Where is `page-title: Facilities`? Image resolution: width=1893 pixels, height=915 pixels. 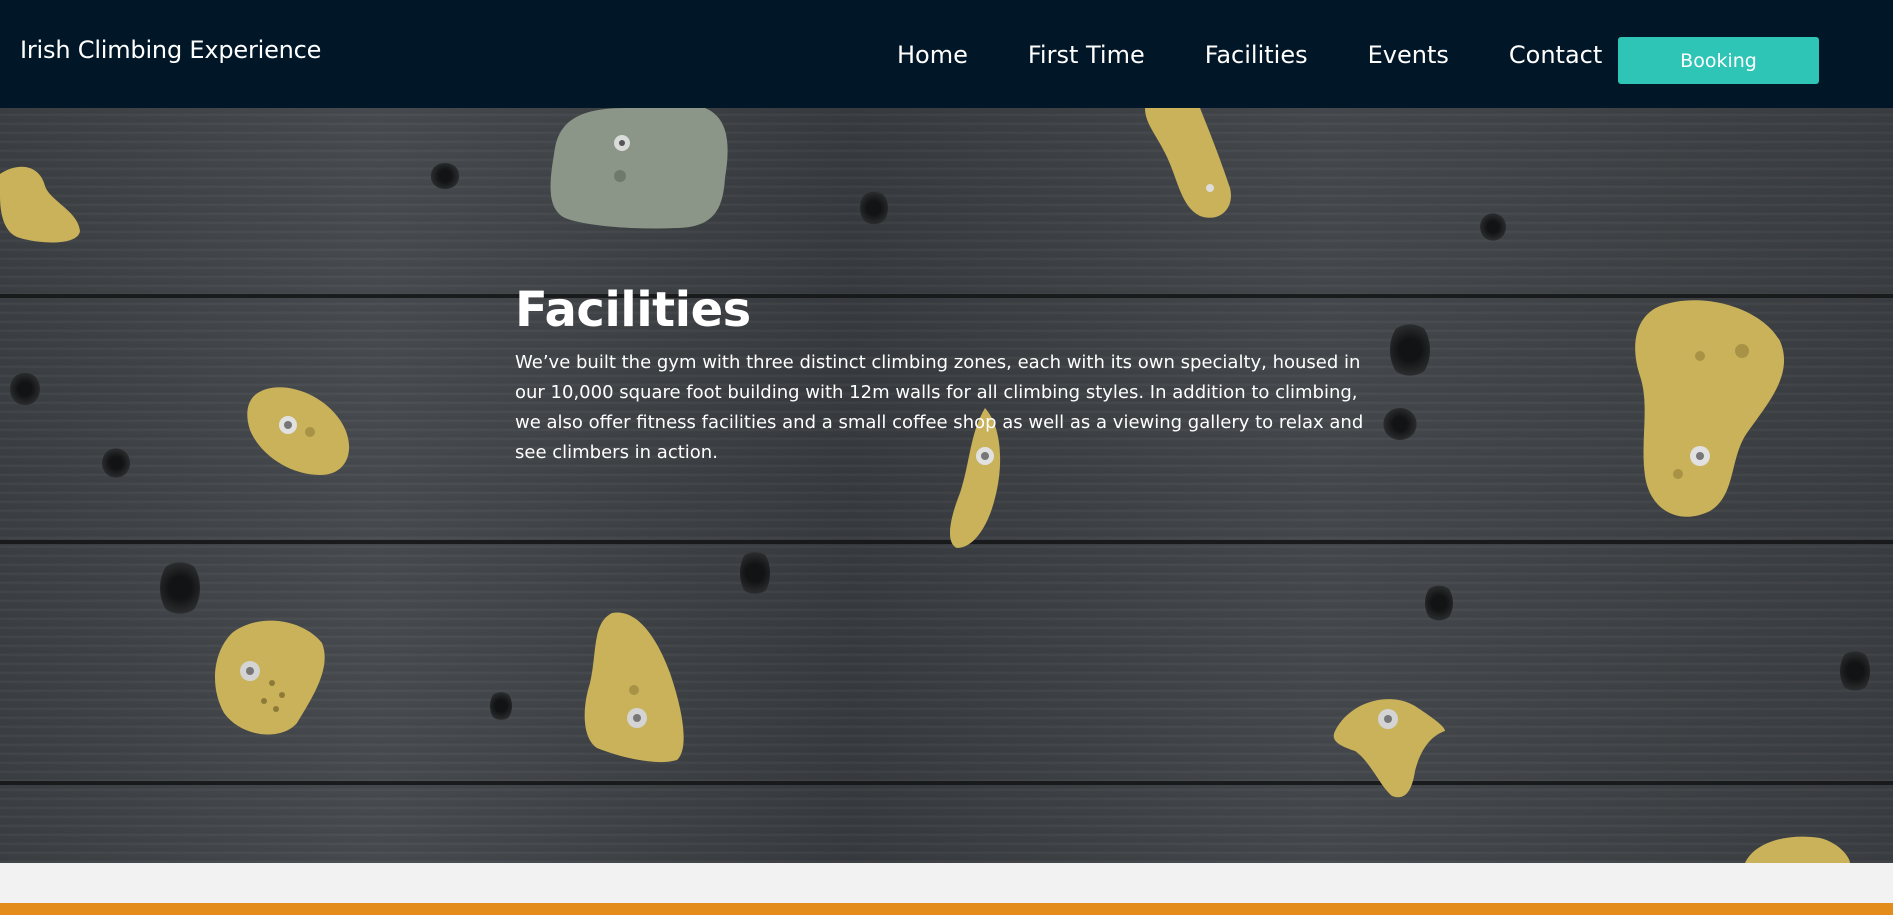
page-title: Facilities is located at coordinates (633, 310).